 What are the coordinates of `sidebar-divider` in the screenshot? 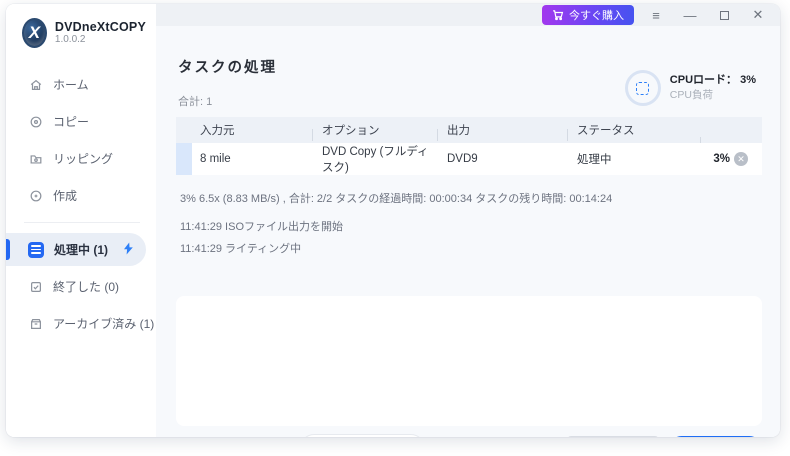 It's located at (82, 222).